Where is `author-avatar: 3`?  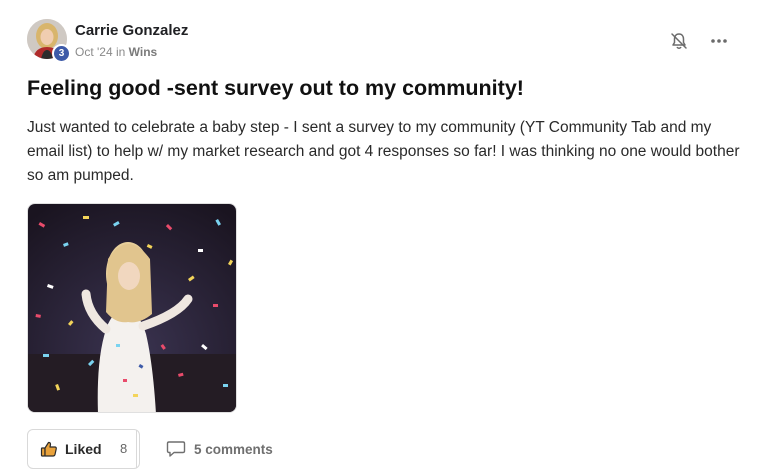
author-avatar: 3 is located at coordinates (49, 41).